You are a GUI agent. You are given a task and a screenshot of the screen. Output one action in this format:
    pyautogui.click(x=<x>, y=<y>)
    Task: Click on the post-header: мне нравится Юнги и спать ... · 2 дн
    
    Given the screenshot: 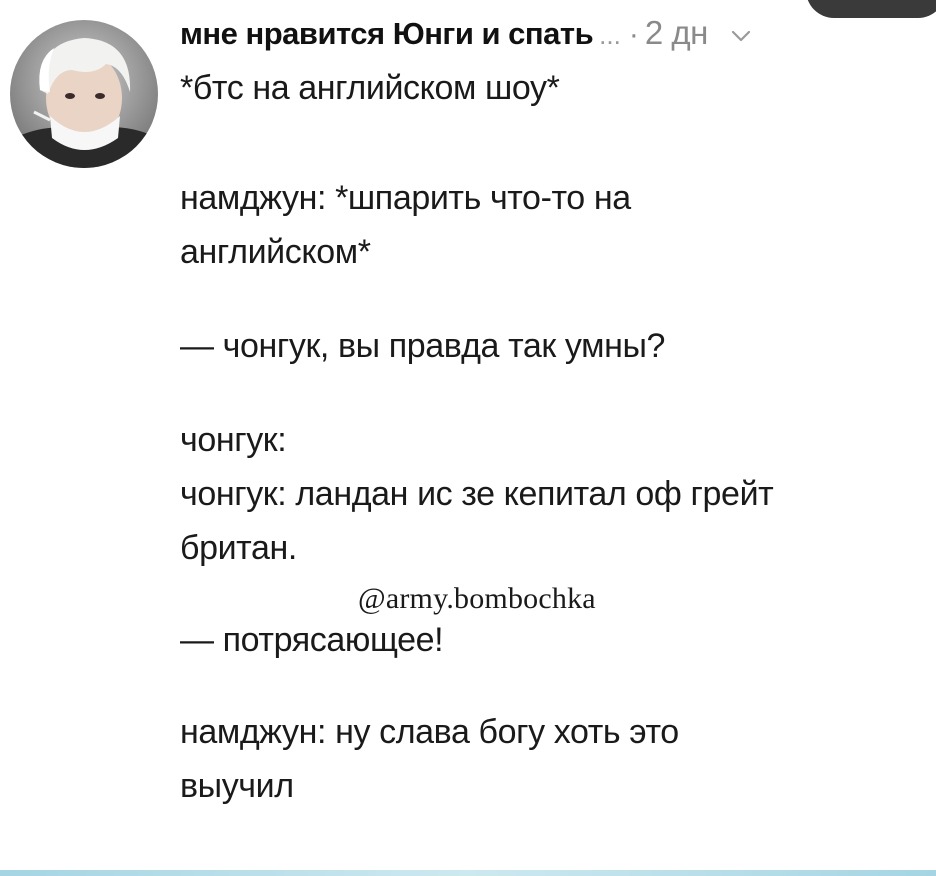 What is the action you would take?
    pyautogui.click(x=550, y=36)
    